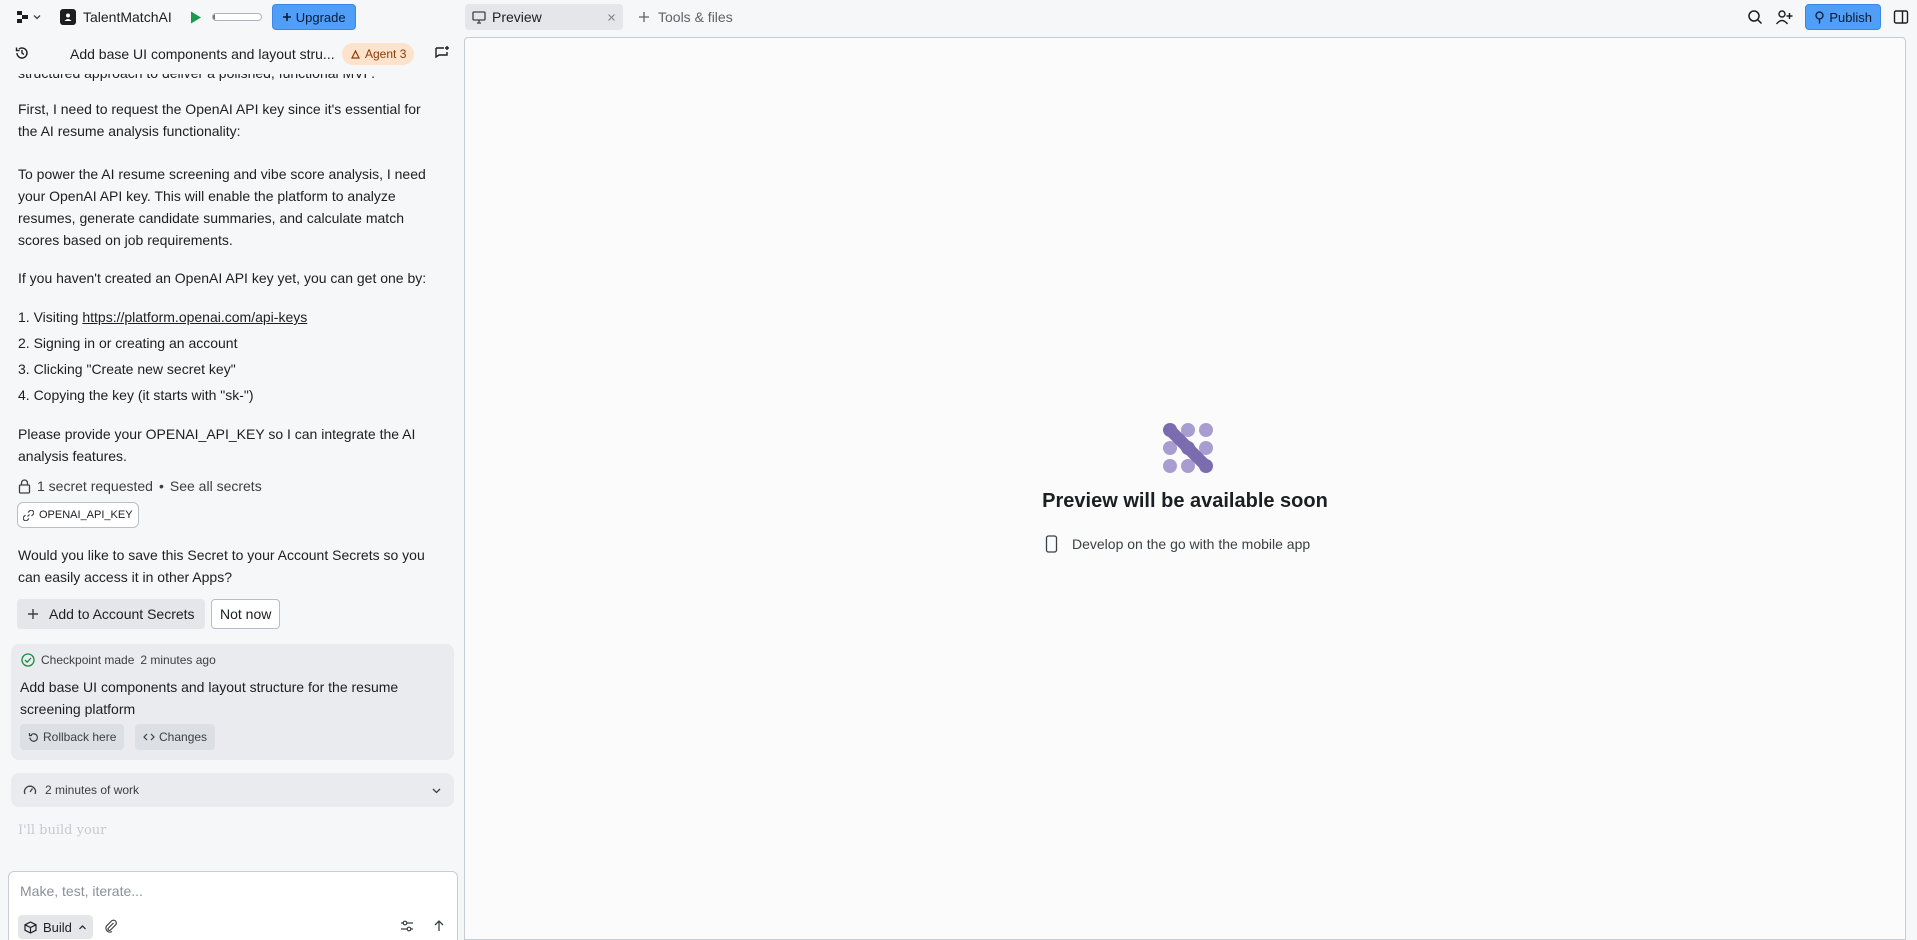  I want to click on send-arrow-icon, so click(439, 926).